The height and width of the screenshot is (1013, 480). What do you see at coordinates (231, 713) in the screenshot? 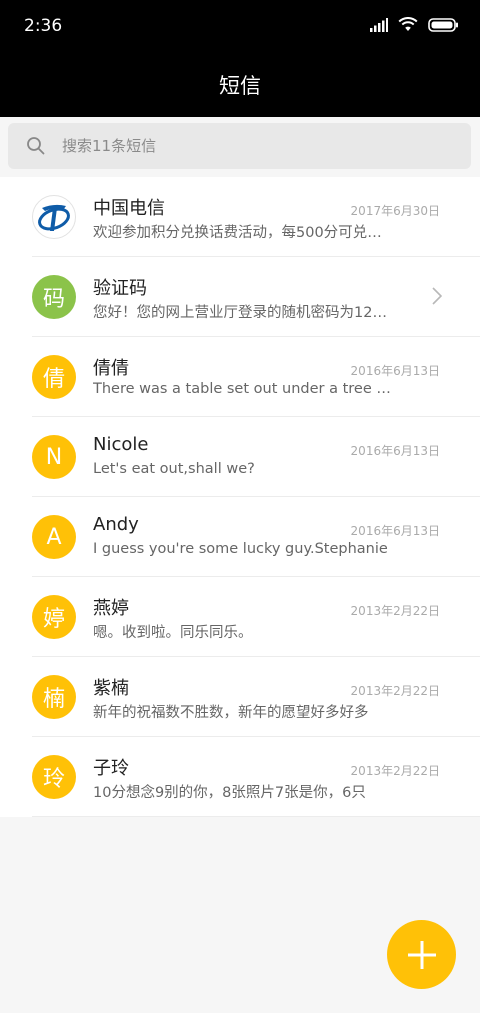
I see `message-preview: 新年的祝福数不胜数，新年的愿望好多好多` at bounding box center [231, 713].